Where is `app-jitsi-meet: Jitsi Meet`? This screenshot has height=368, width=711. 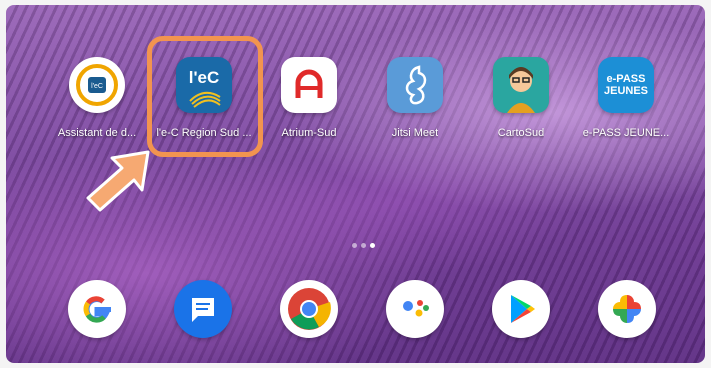 app-jitsi-meet: Jitsi Meet is located at coordinates (415, 98).